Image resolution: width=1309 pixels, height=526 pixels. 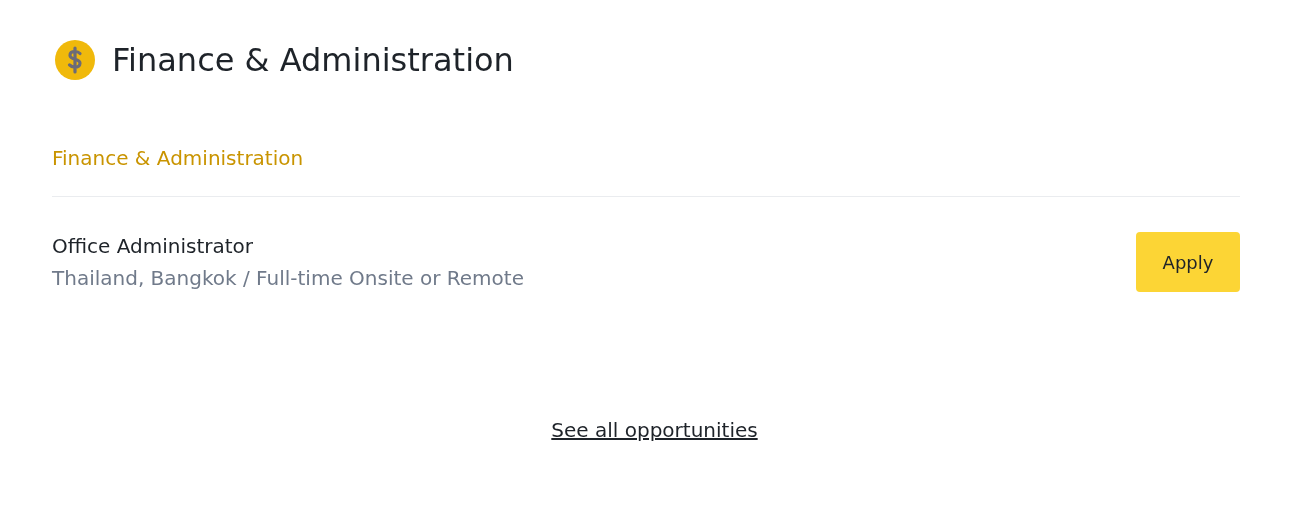 What do you see at coordinates (313, 60) in the screenshot?
I see `section-title: Finance & Administration` at bounding box center [313, 60].